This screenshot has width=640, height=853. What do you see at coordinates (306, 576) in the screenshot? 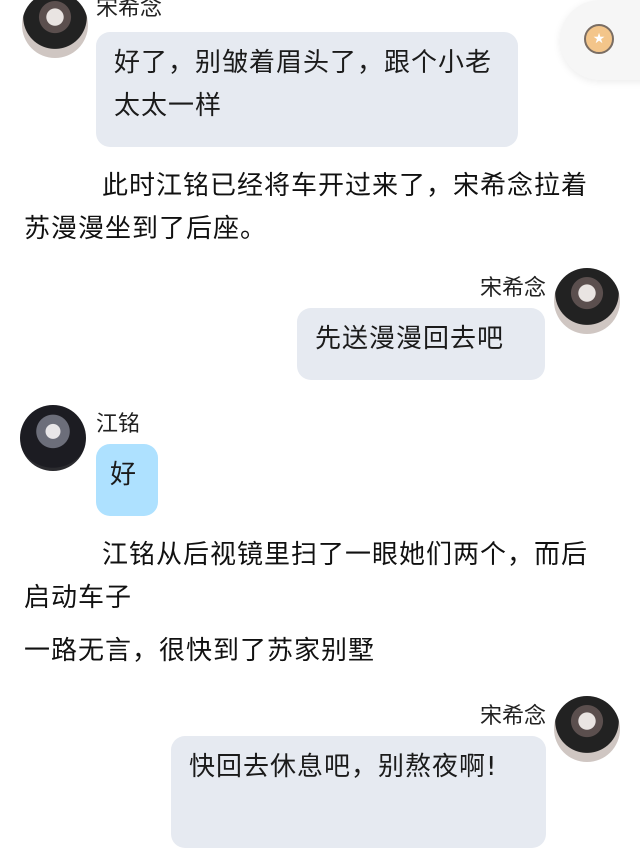
I see `narration-text: 江铭从后视镜里扫了一眼她们两个，而后启动车子` at bounding box center [306, 576].